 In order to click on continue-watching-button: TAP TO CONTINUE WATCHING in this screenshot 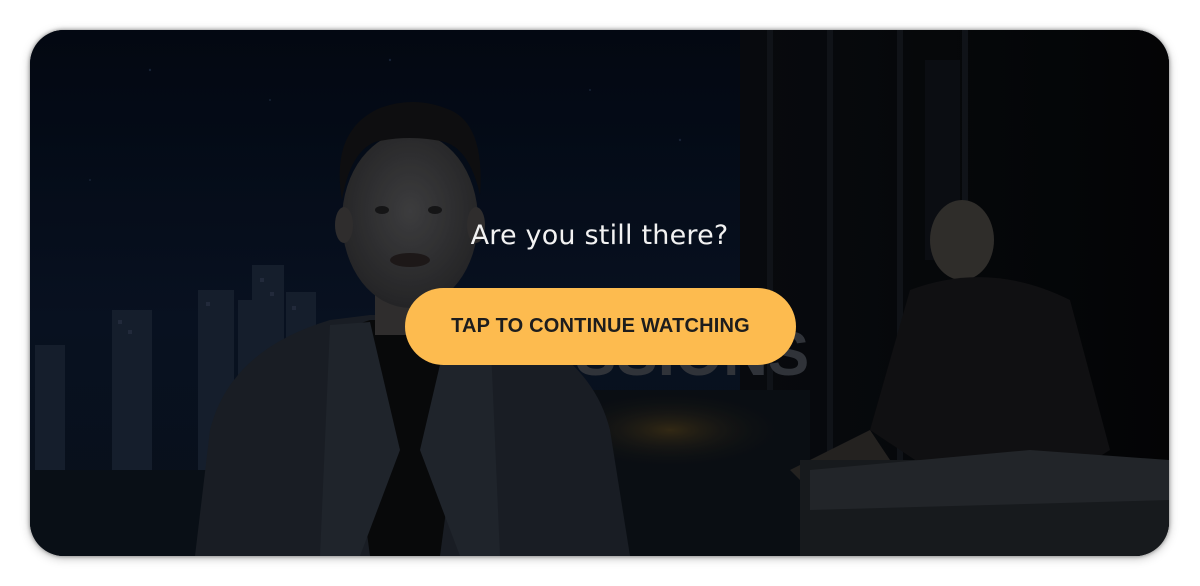, I will do `click(600, 326)`.